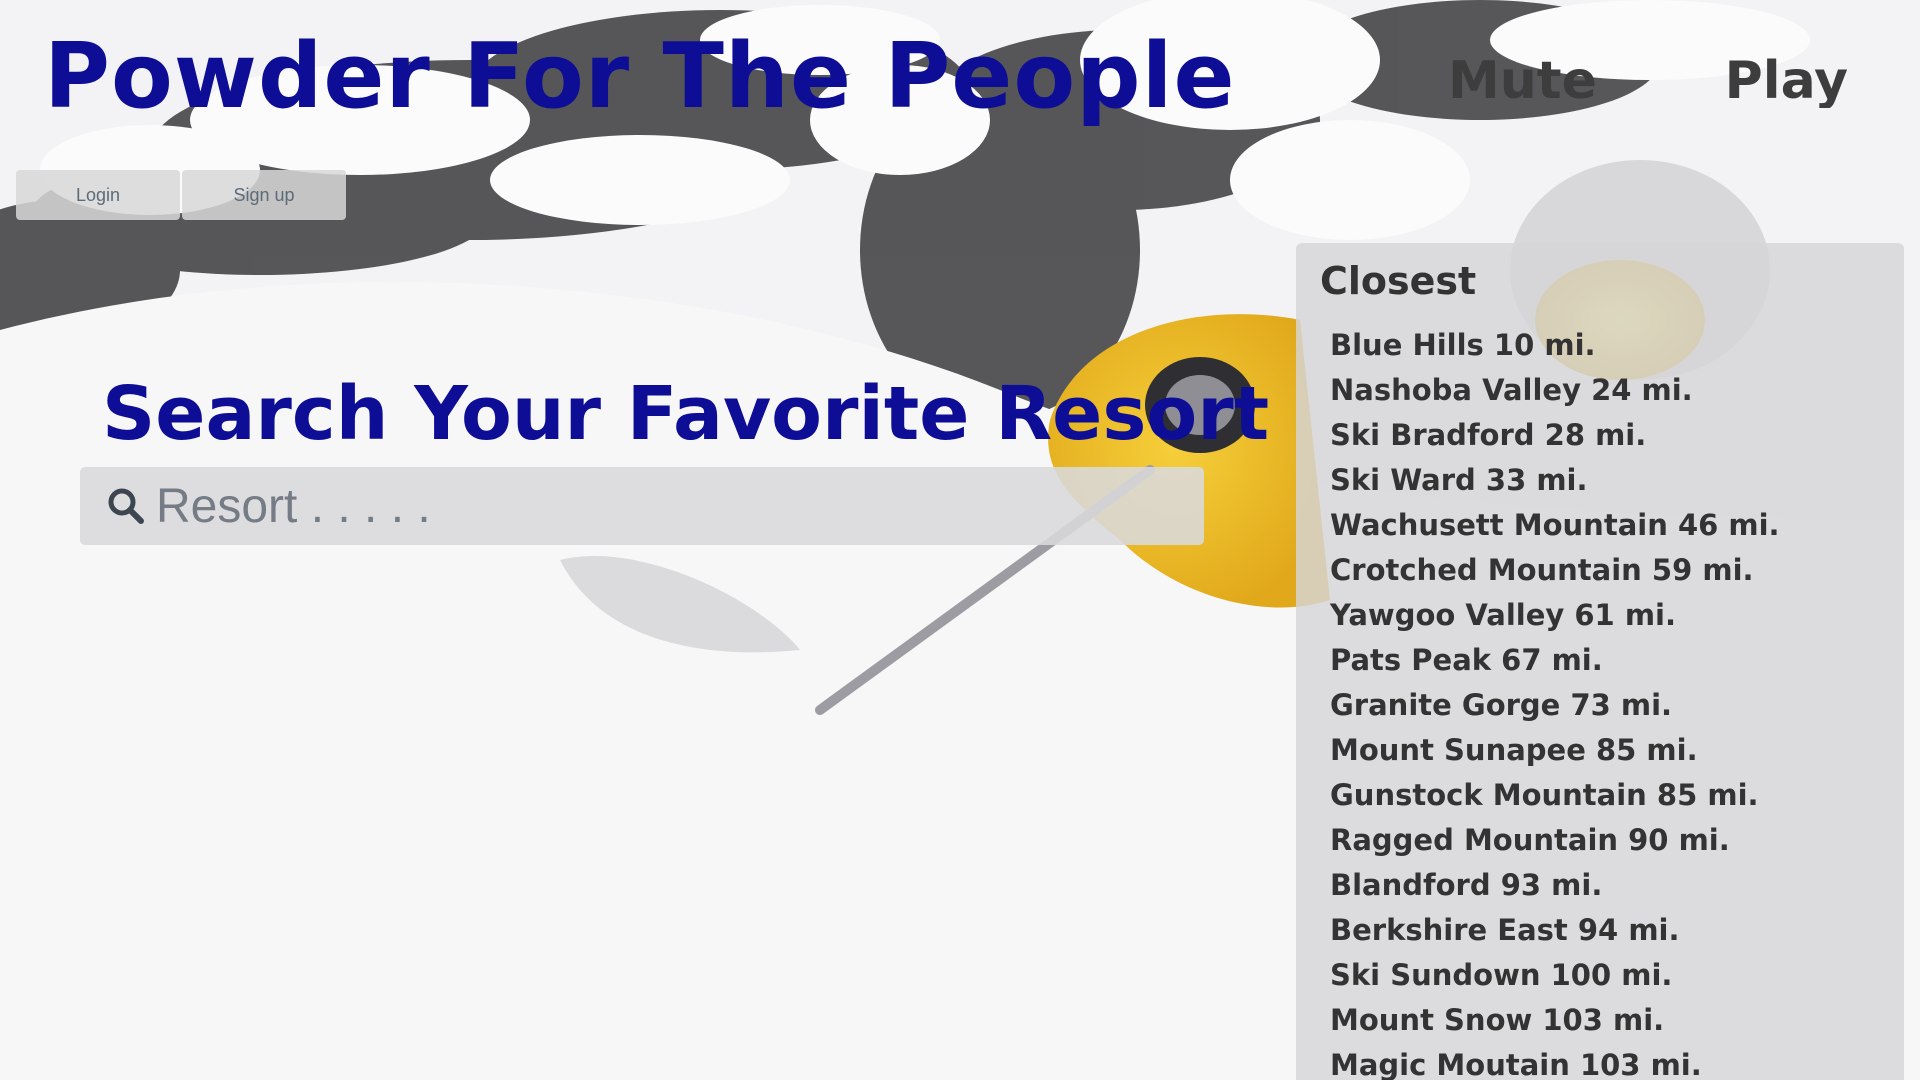  Describe the element at coordinates (181, 195) in the screenshot. I see `auth-buttons: Login Sign up` at that location.